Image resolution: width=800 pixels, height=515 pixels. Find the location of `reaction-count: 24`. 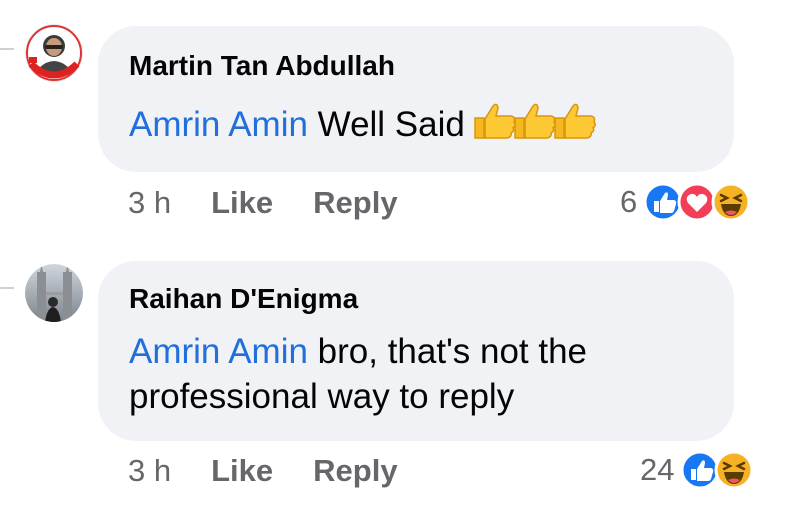

reaction-count: 24 is located at coordinates (657, 469).